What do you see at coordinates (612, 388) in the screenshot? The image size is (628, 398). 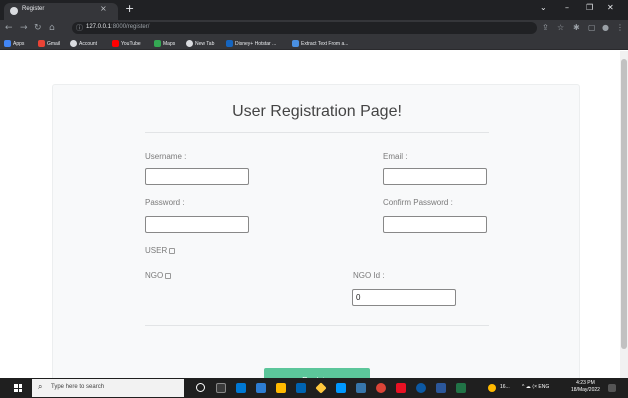 I see `notifications-icon` at bounding box center [612, 388].